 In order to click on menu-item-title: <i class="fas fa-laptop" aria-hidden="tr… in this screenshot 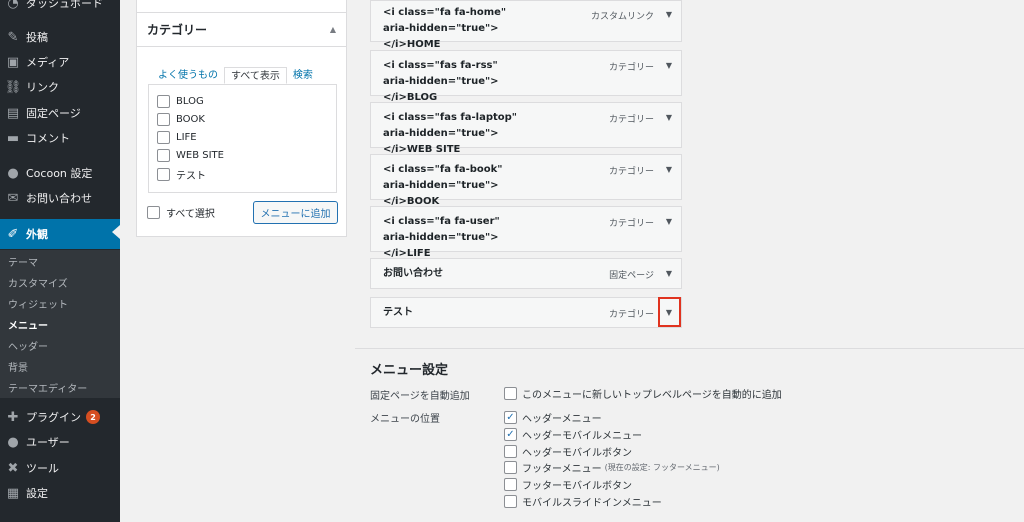, I will do `click(450, 133)`.